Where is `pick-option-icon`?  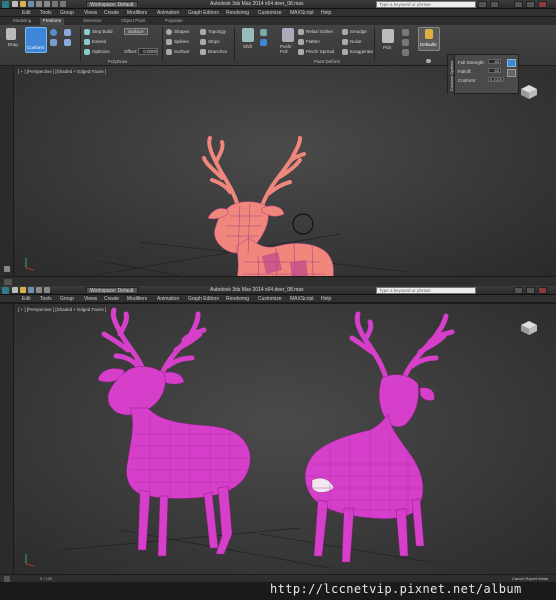 pick-option-icon is located at coordinates (405, 32).